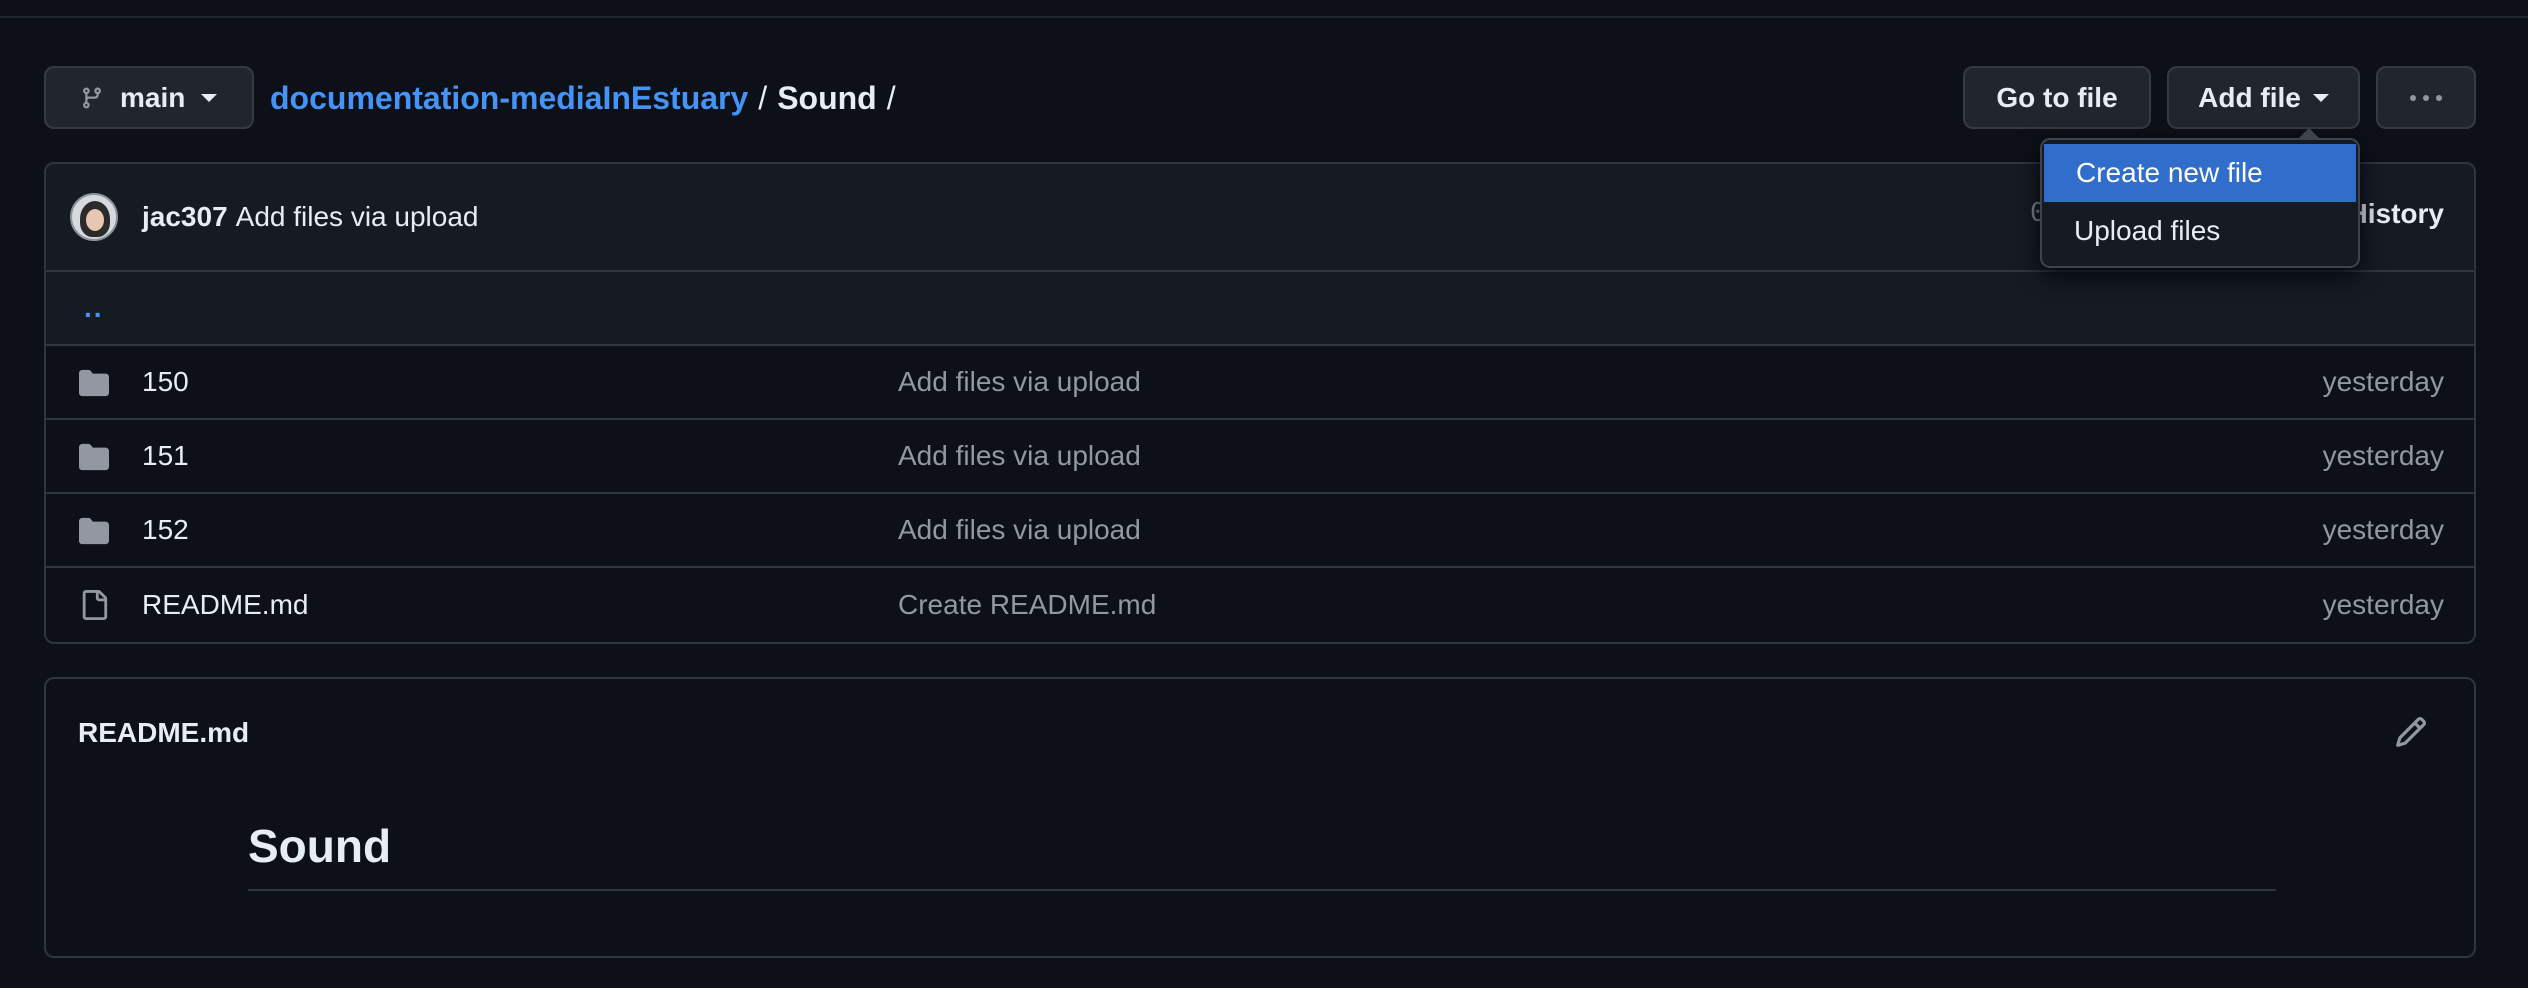 The image size is (2528, 988). Describe the element at coordinates (1260, 309) in the screenshot. I see `parent-directory-row: ..` at that location.